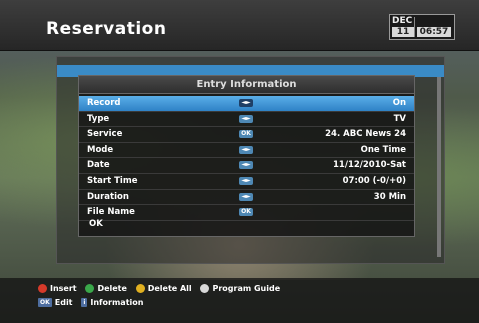 Image resolution: width=479 pixels, height=323 pixels. Describe the element at coordinates (98, 165) in the screenshot. I see `entry-row-label: Date` at that location.